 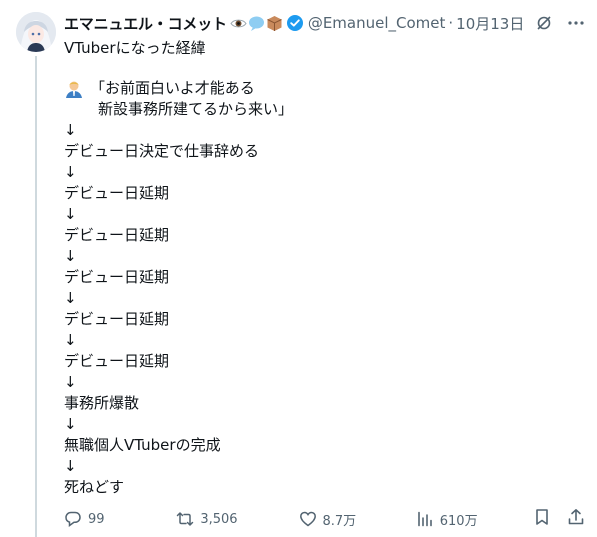 I want to click on repost-button: 3,506, so click(x=237, y=519).